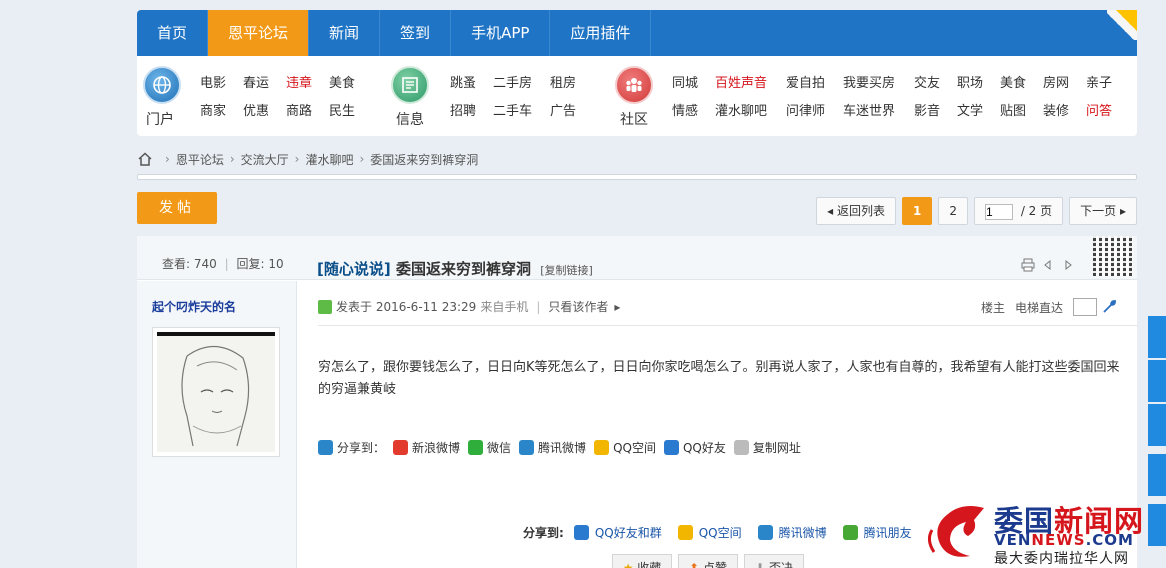 The height and width of the screenshot is (568, 1166). Describe the element at coordinates (720, 532) in the screenshot. I see `share2-qzone: QQ空间` at that location.